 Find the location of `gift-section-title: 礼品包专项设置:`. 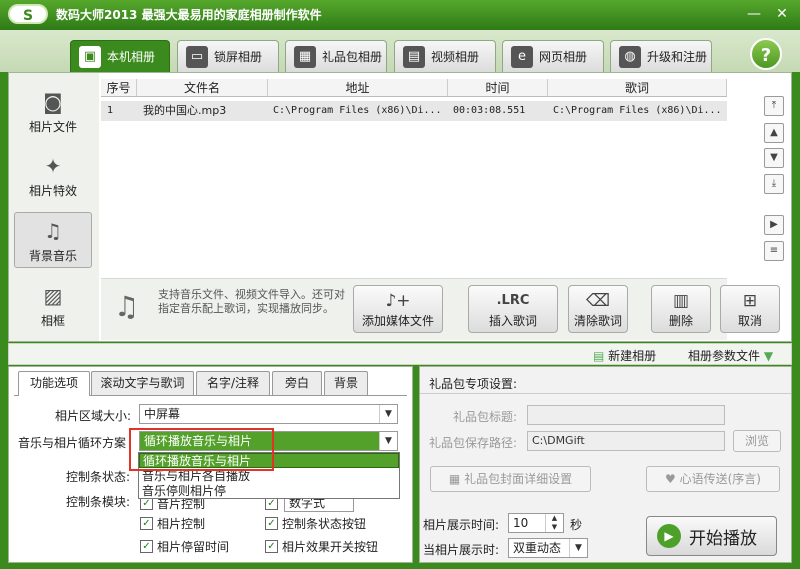

gift-section-title: 礼品包专项设置: is located at coordinates (473, 384).